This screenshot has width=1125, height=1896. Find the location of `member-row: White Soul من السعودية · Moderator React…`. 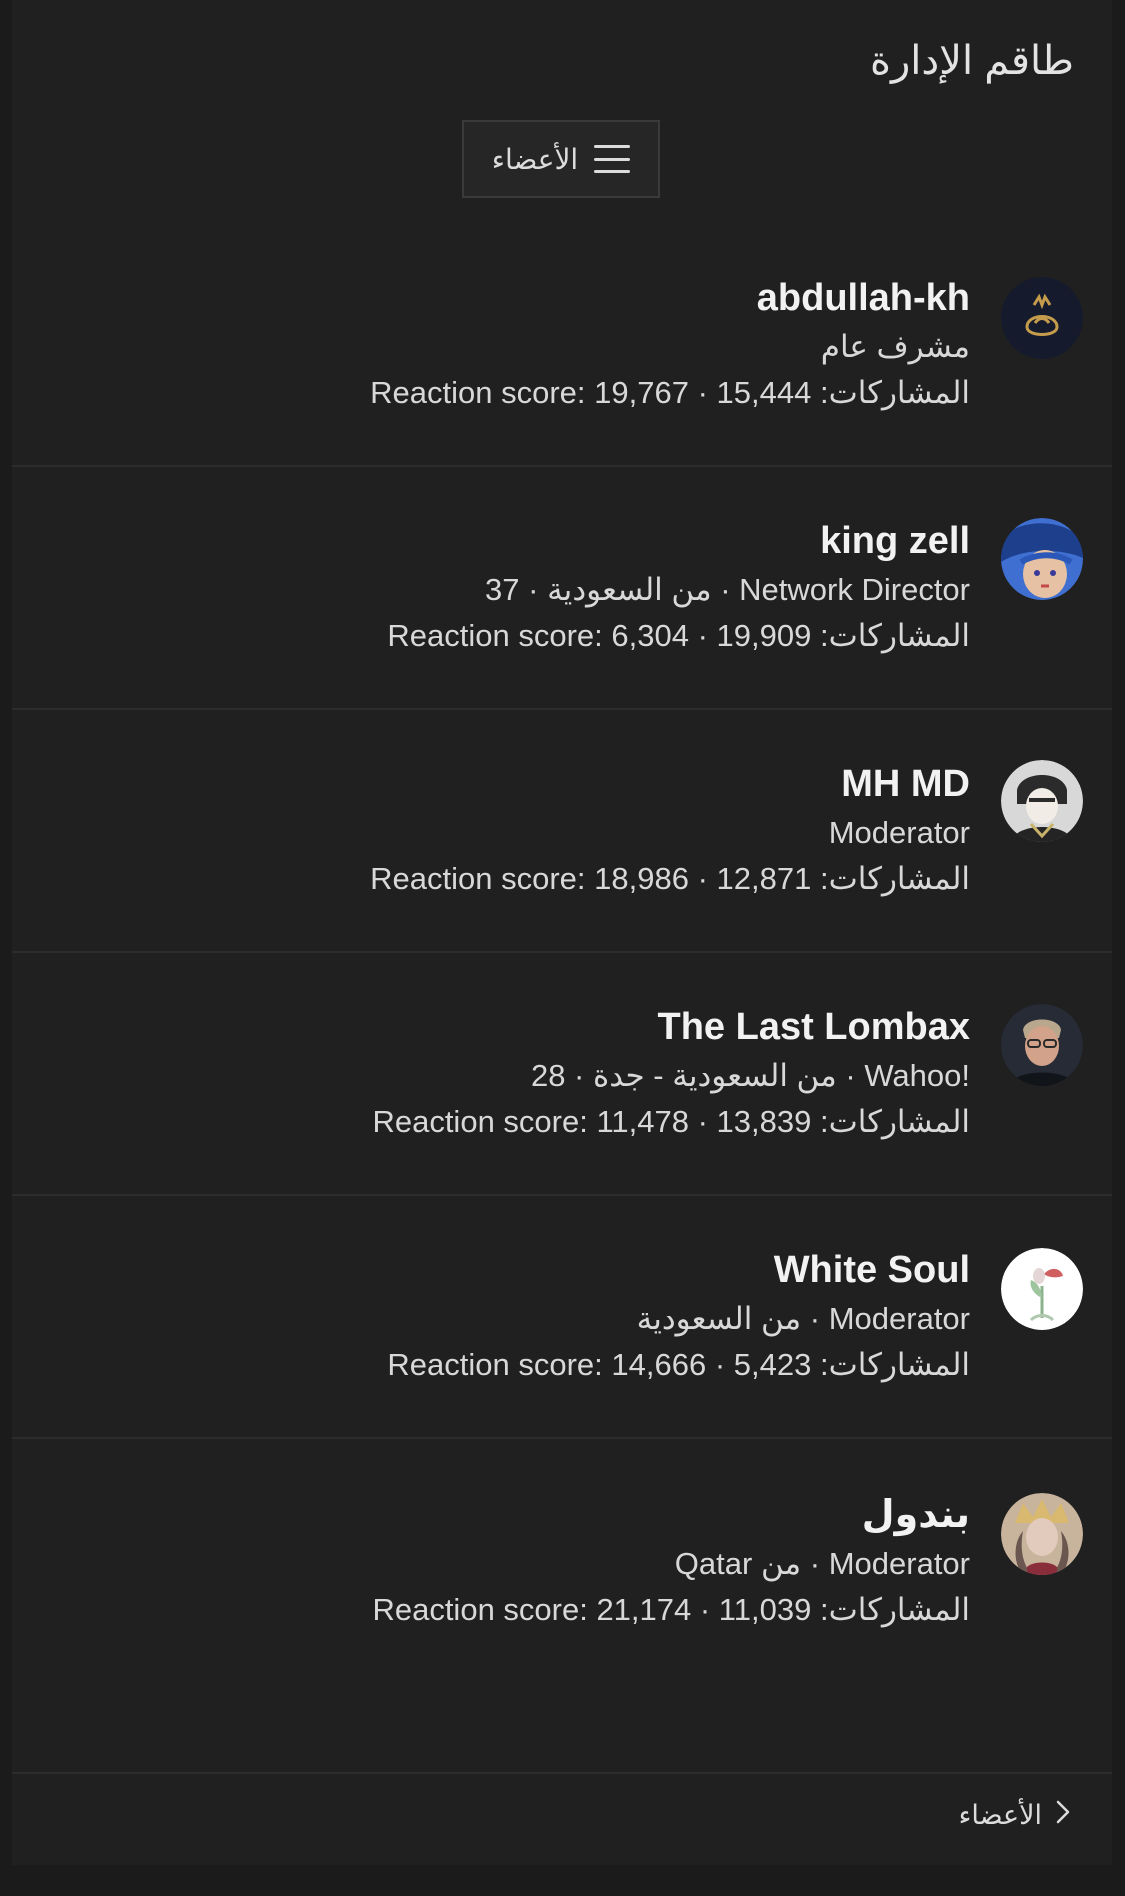

member-row: White Soul من السعودية · Moderator React… is located at coordinates (562, 1317).